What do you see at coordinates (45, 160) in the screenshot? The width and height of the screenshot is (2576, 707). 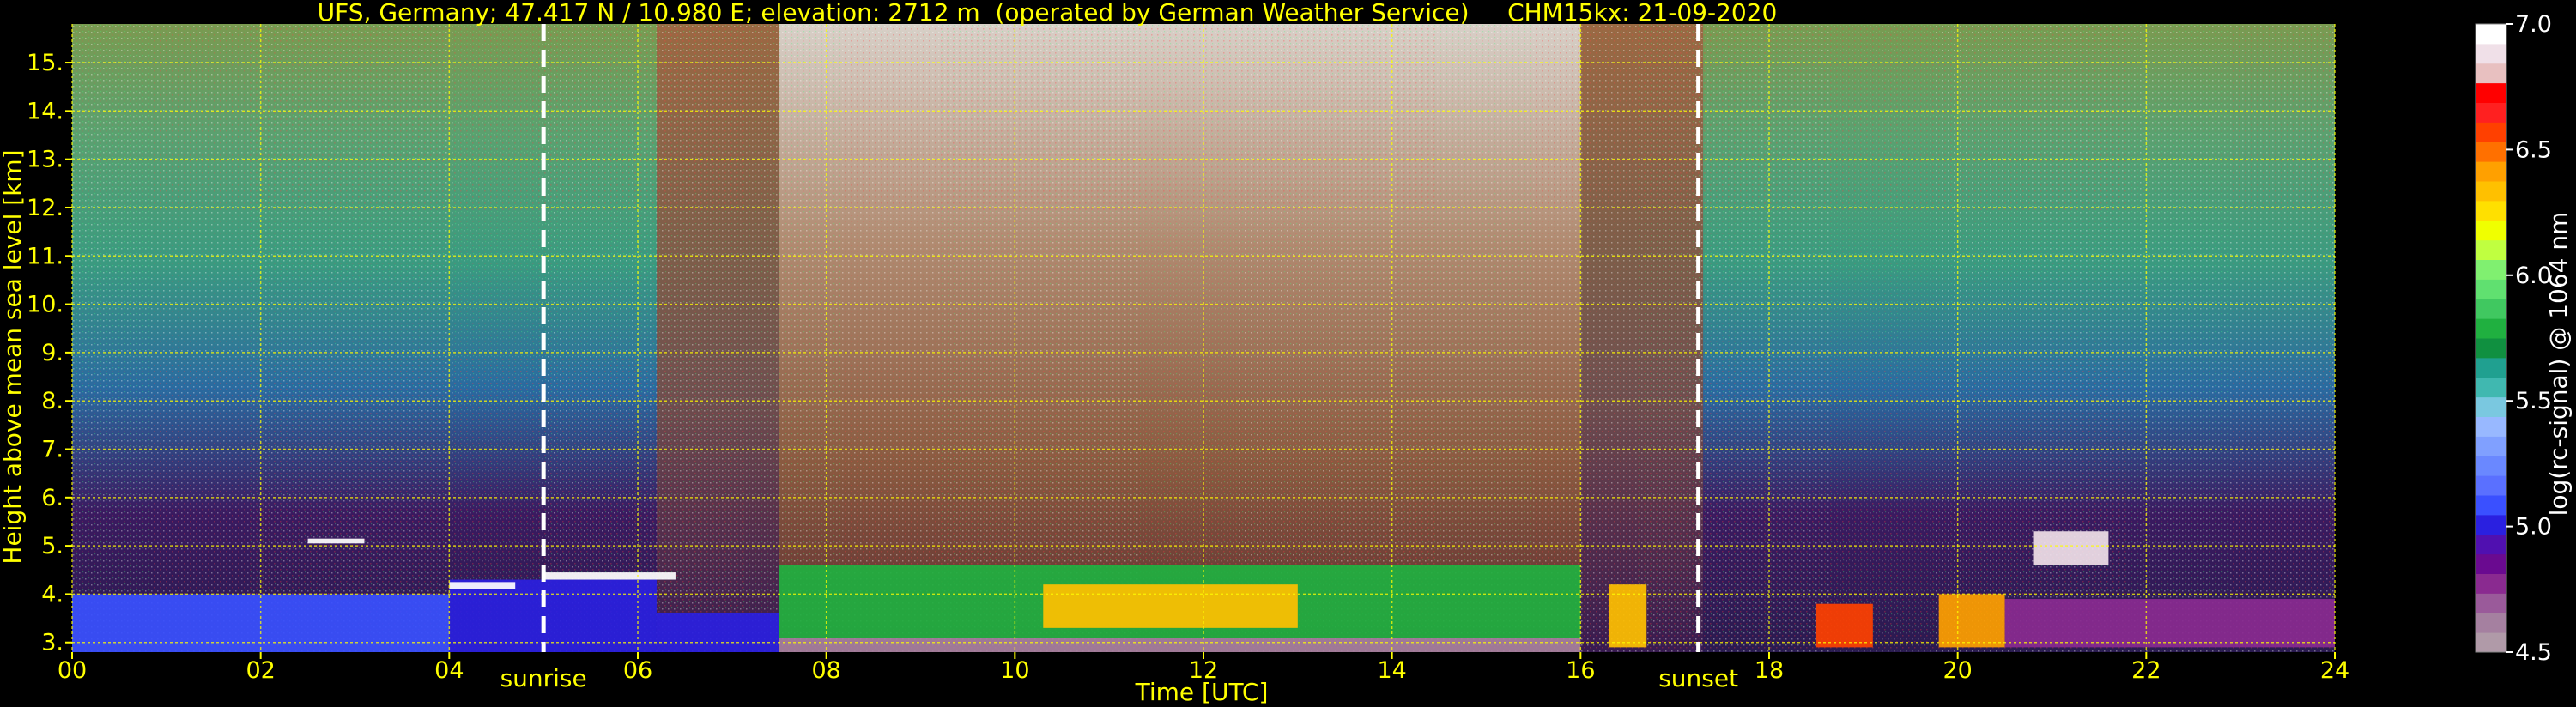 I see `y-tick-label: 13.` at bounding box center [45, 160].